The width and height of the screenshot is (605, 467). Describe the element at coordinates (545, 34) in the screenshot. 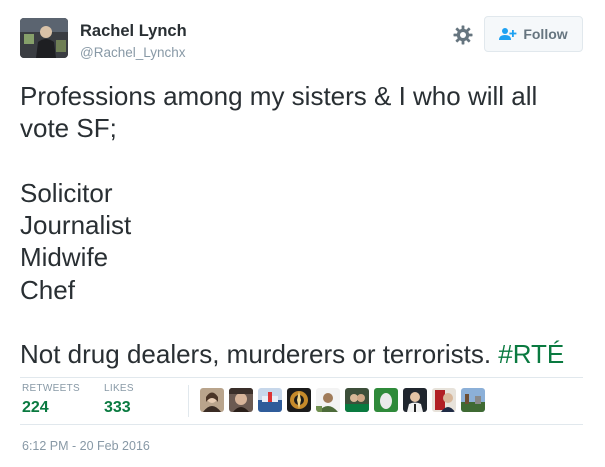

I see `follow-button-label: Follow` at that location.